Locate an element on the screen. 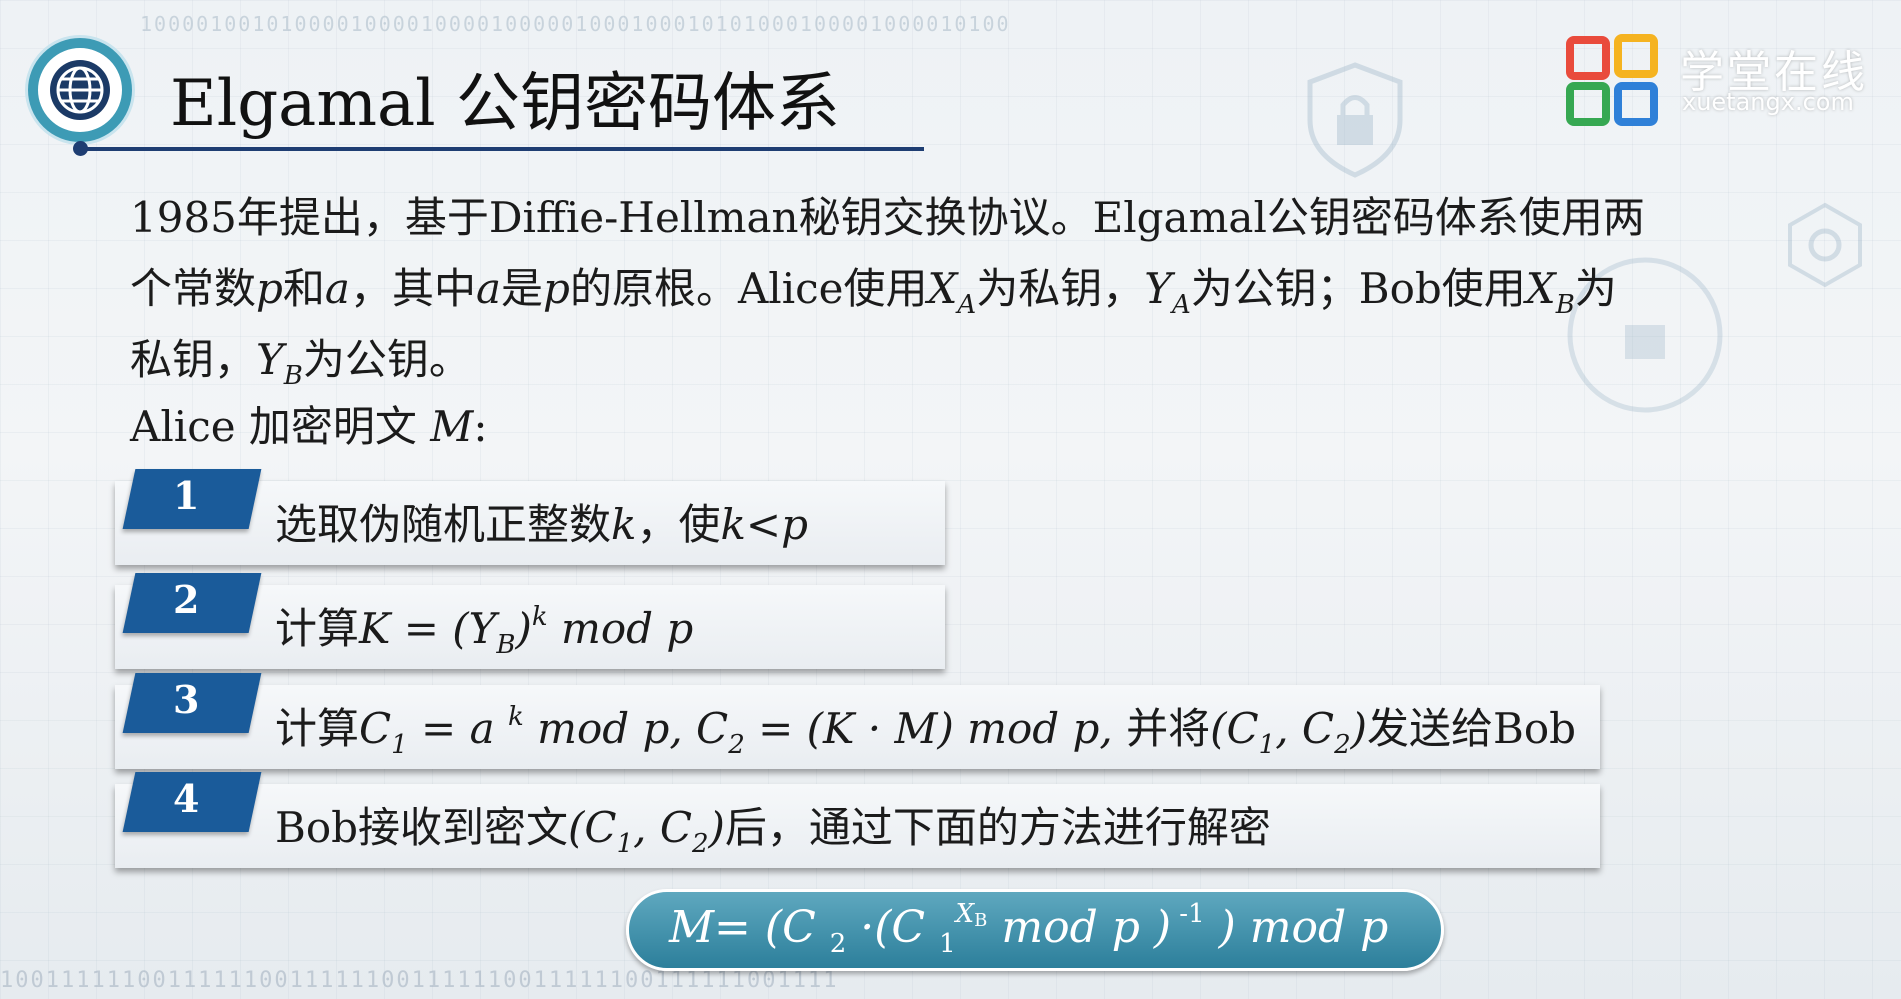 The height and width of the screenshot is (999, 1901). step-text: Bob接收到密文(C1, C2)后，通过下面的方法进行解密 is located at coordinates (773, 831).